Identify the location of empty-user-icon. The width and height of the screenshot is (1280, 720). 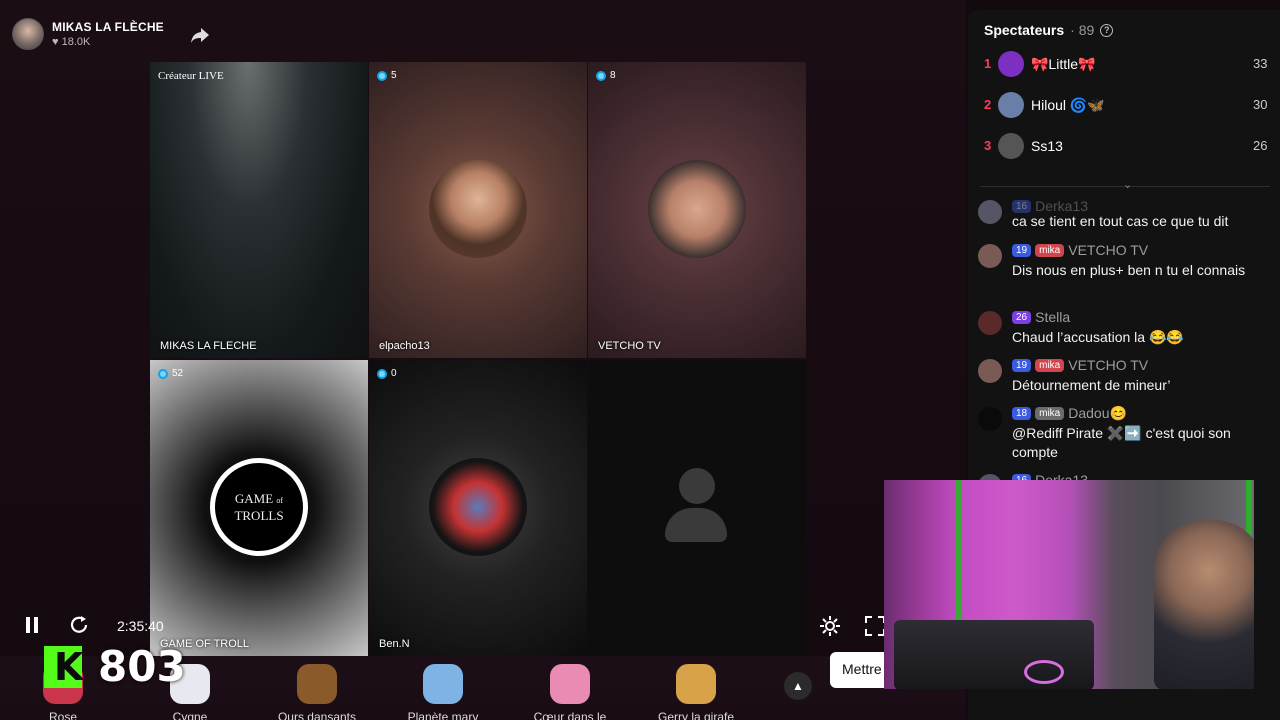
(697, 506).